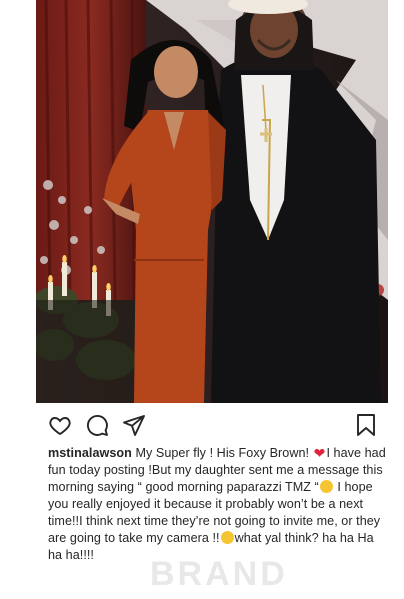  What do you see at coordinates (90, 453) in the screenshot?
I see `username-link: mstinalawson` at bounding box center [90, 453].